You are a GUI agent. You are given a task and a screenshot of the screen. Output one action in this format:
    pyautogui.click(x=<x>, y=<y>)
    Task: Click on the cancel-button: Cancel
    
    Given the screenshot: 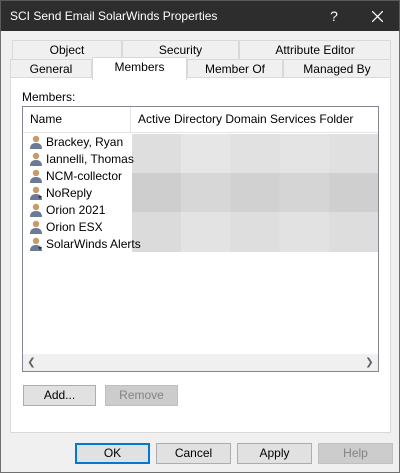 What is the action you would take?
    pyautogui.click(x=193, y=453)
    